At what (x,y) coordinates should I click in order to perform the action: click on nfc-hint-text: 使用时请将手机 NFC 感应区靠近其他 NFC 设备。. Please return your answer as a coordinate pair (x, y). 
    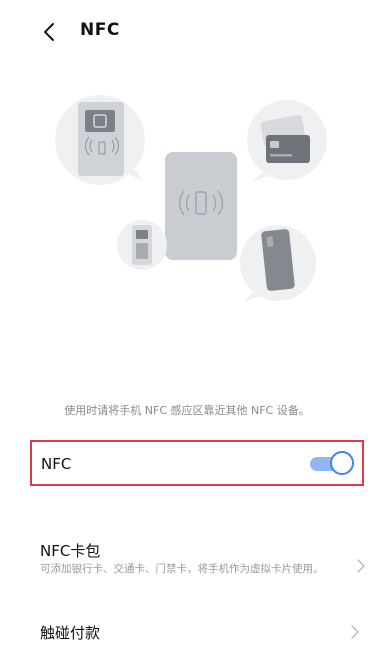
    Looking at the image, I should click on (187, 410).